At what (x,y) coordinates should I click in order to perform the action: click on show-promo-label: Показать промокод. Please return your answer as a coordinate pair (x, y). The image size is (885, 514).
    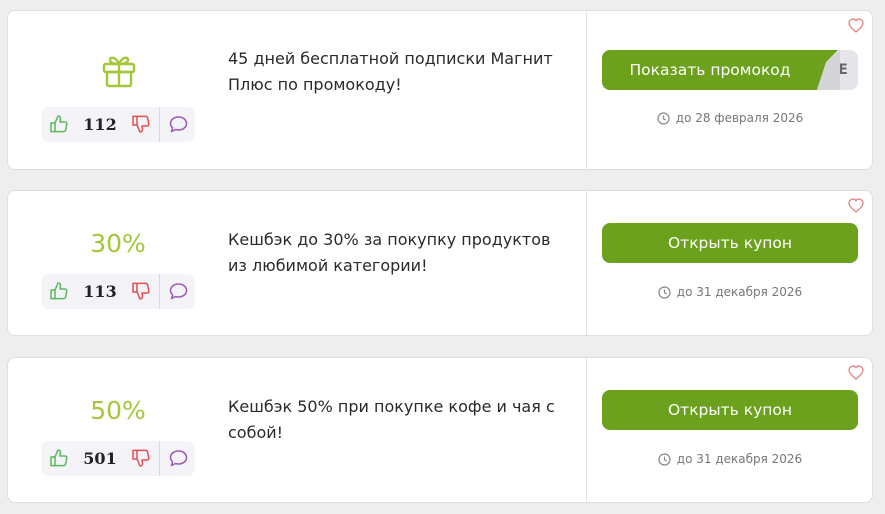
    Looking at the image, I should click on (720, 70).